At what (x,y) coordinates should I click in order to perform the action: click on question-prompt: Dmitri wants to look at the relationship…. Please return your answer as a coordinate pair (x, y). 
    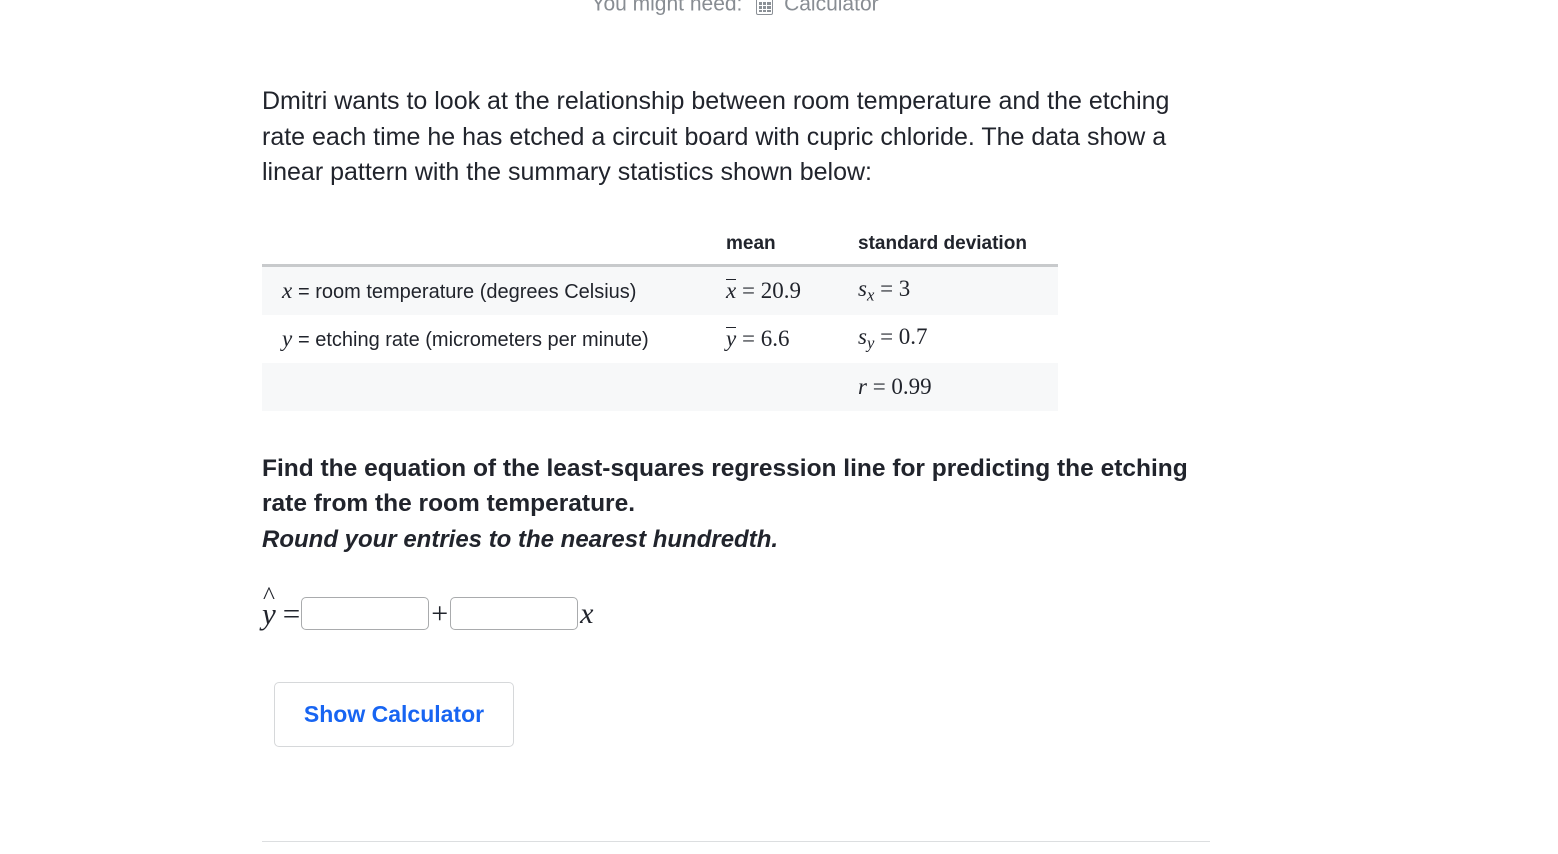
    Looking at the image, I should click on (716, 136).